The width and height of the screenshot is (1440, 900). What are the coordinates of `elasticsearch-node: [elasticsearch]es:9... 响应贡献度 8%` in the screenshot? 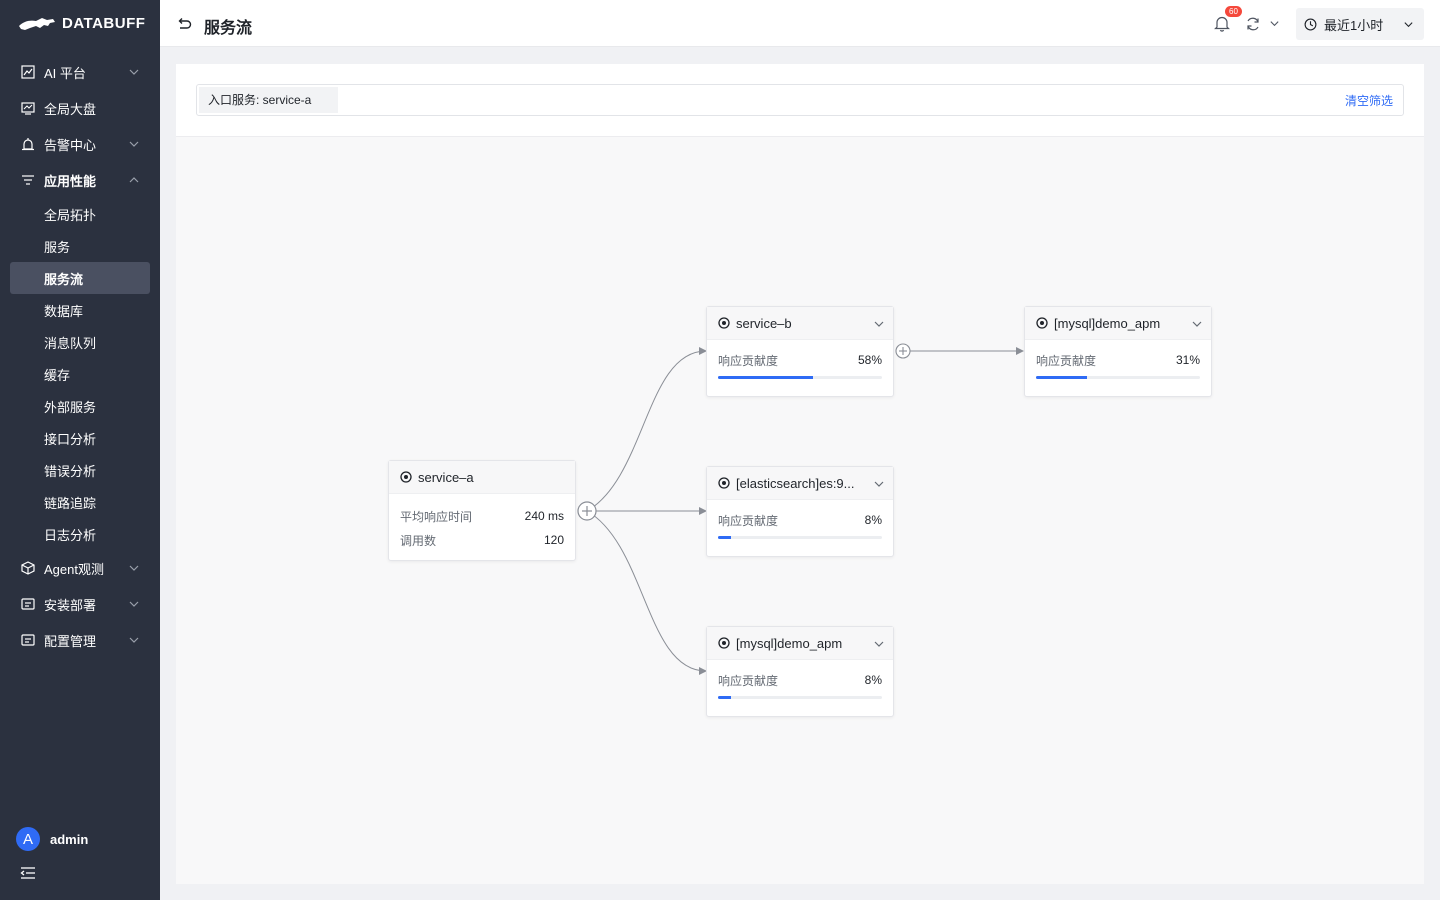 It's located at (800, 511).